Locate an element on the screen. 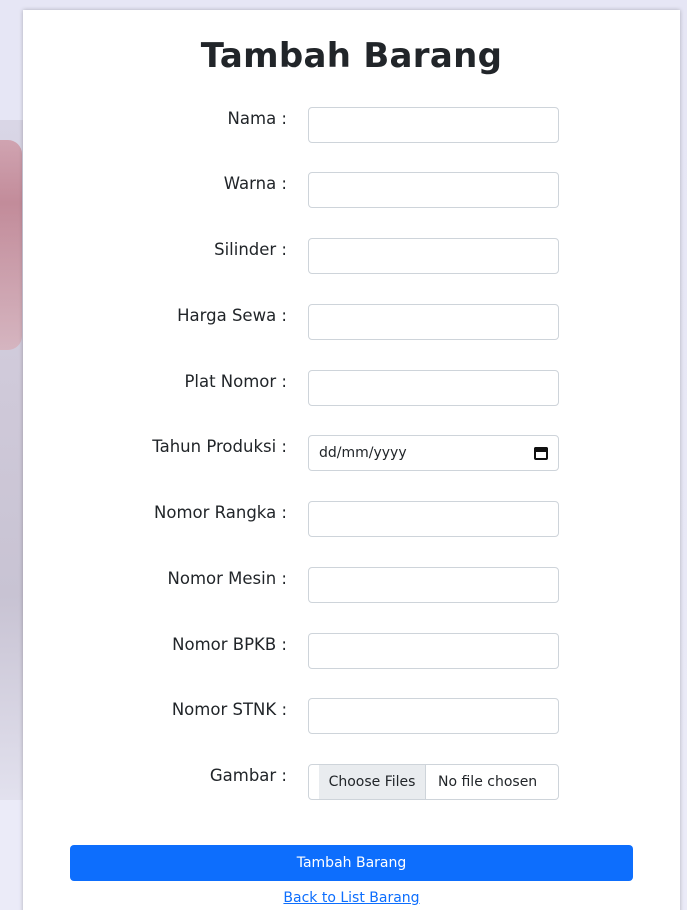  nomor-mesin-input is located at coordinates (433, 585).